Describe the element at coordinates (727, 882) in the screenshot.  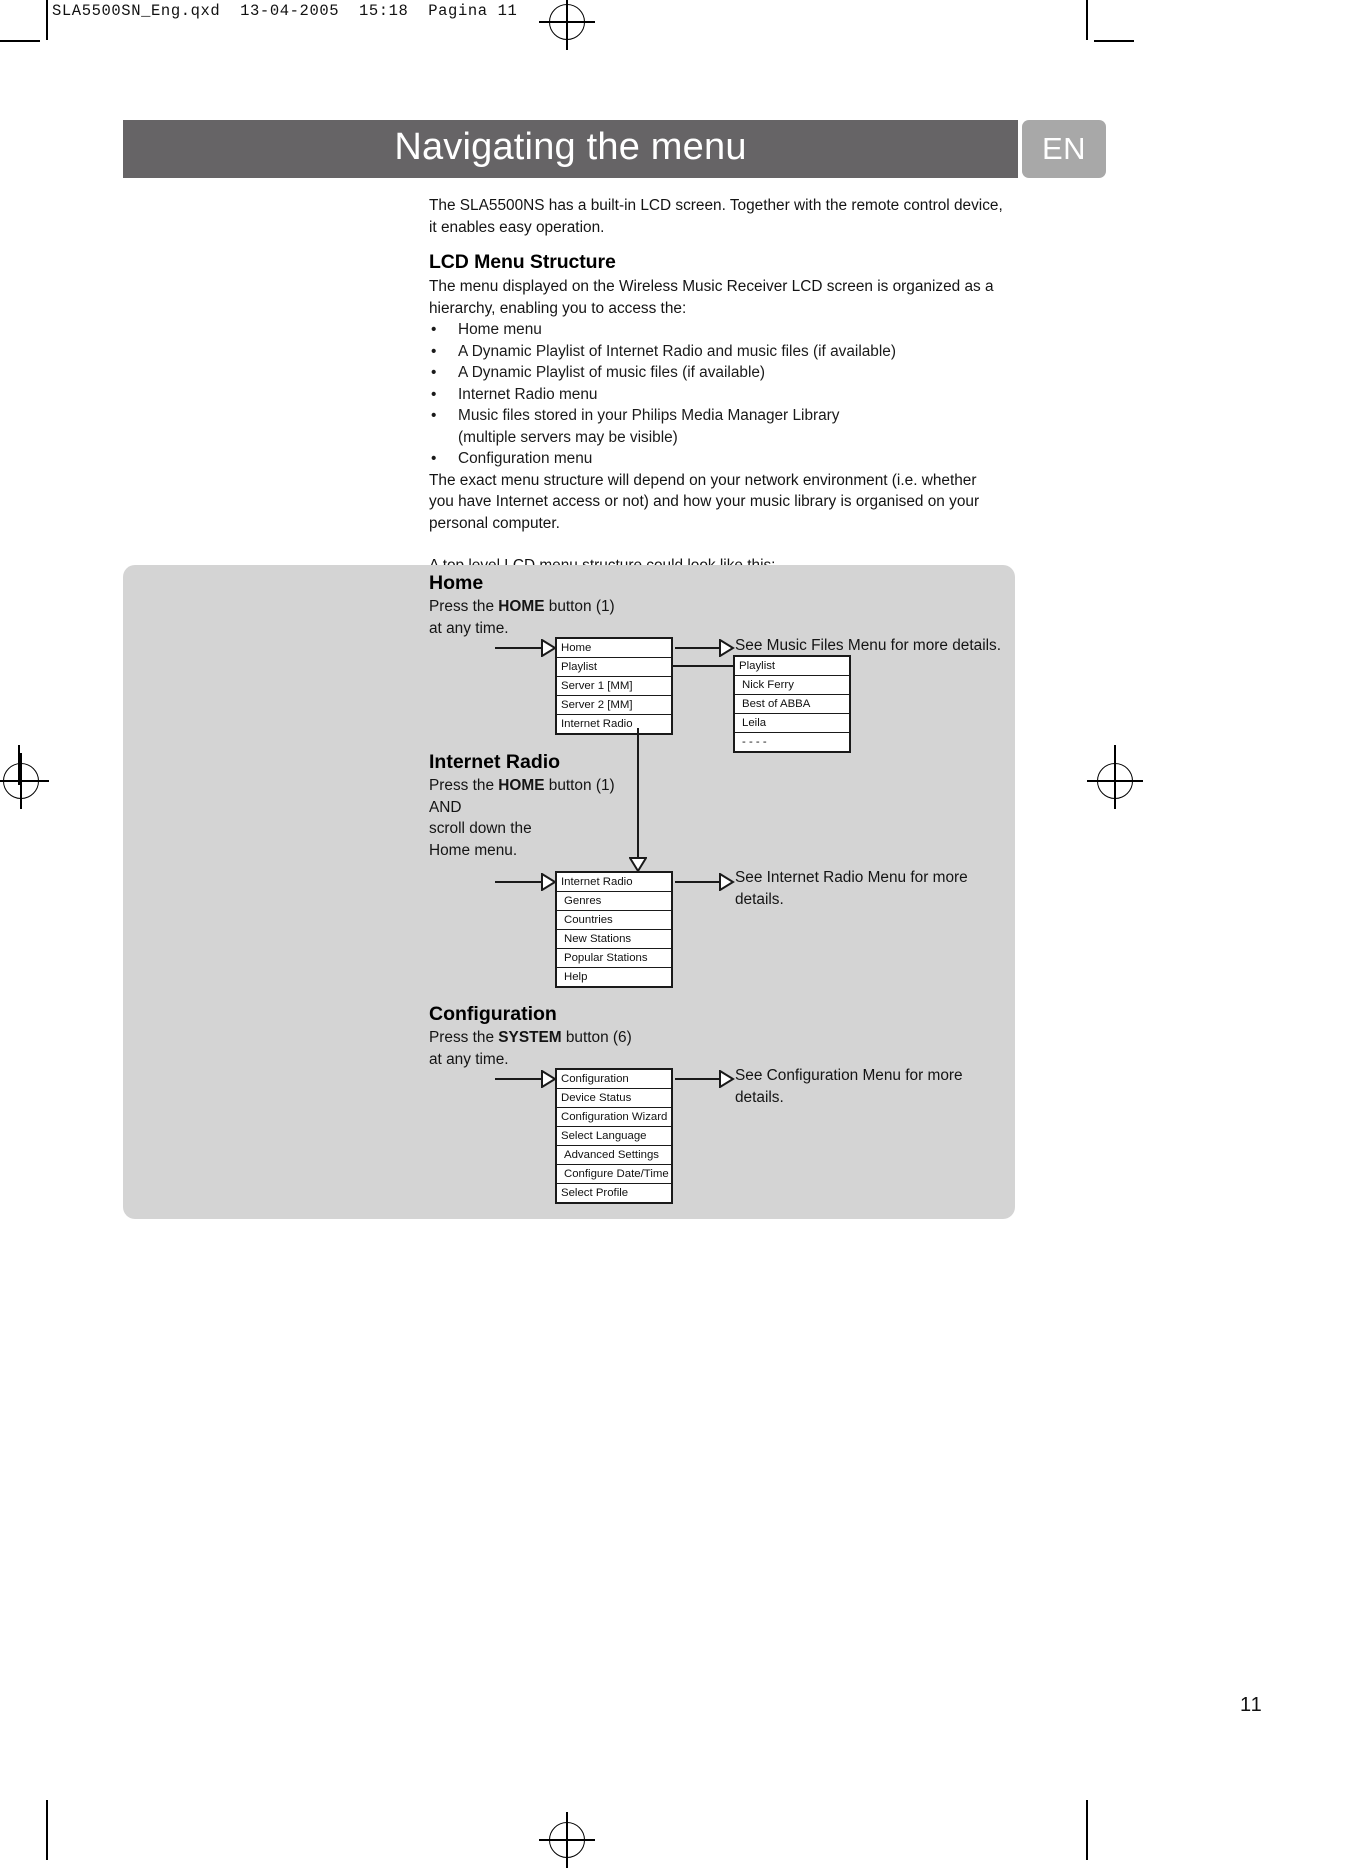
I see `arrow-head-internet-radio-callout-icon` at that location.